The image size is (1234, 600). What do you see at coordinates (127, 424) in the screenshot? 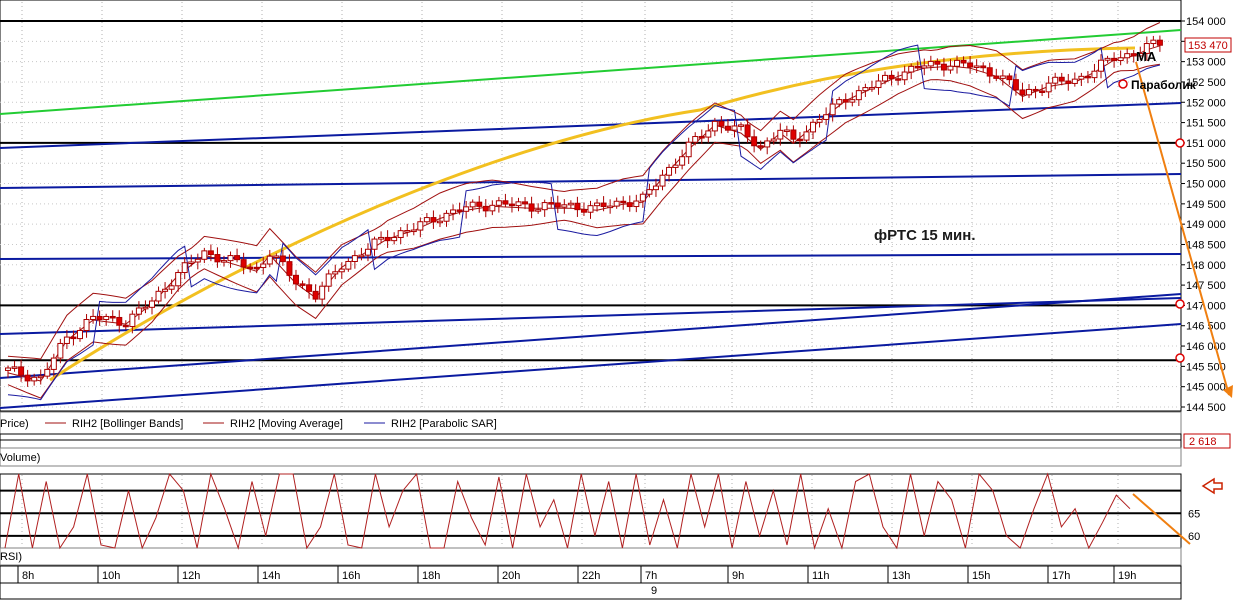
I see `legend-bollinger: RIH2 [Bollinger Bands]` at bounding box center [127, 424].